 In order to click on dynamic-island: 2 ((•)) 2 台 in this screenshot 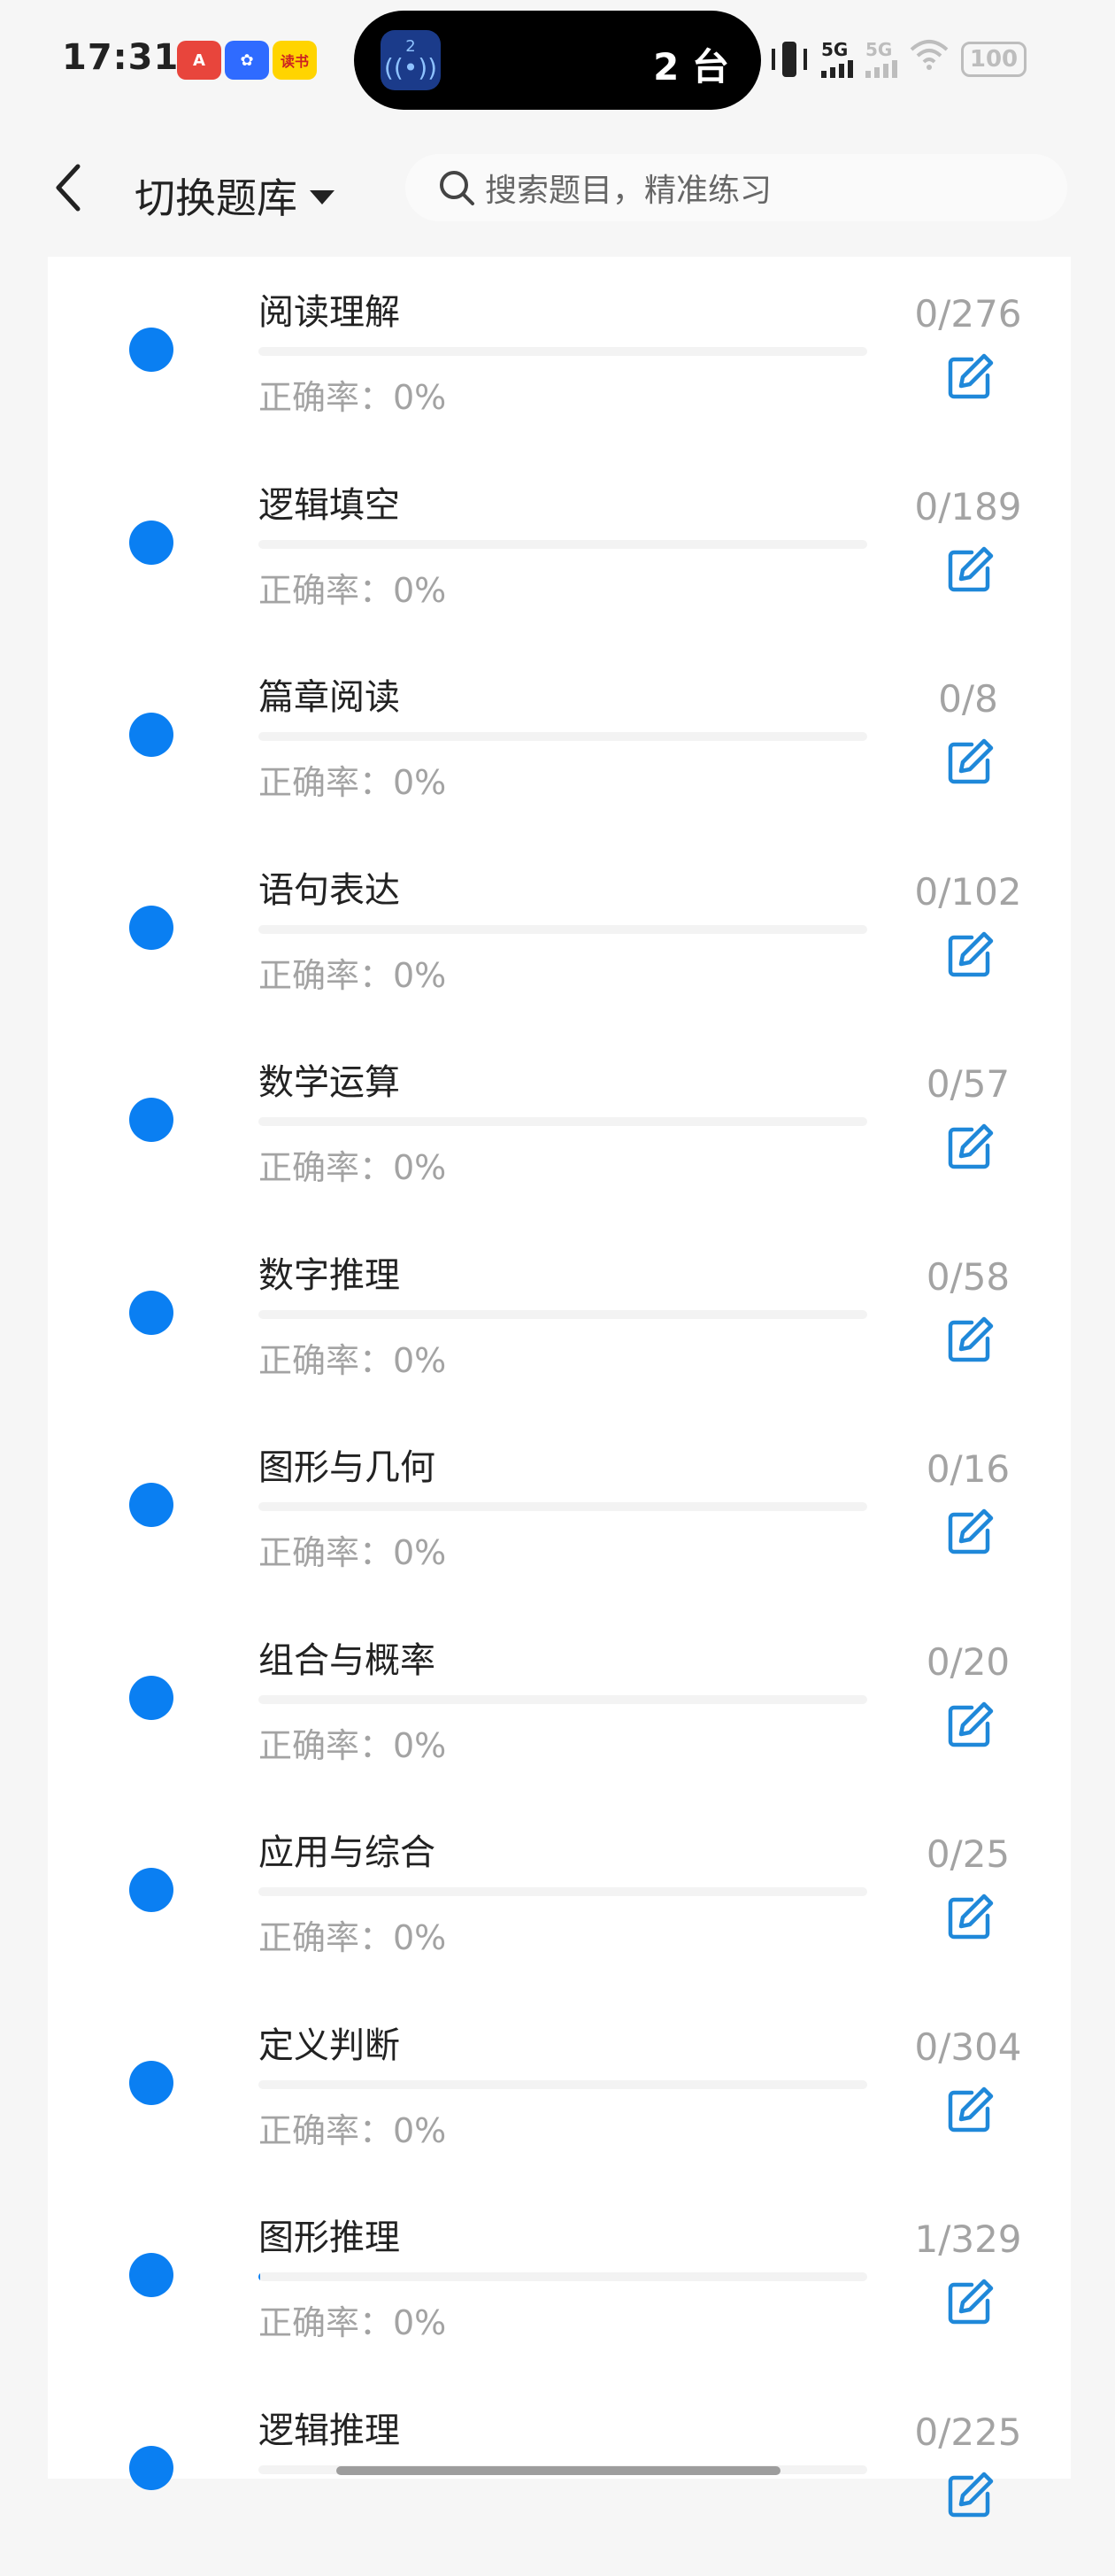, I will do `click(557, 60)`.